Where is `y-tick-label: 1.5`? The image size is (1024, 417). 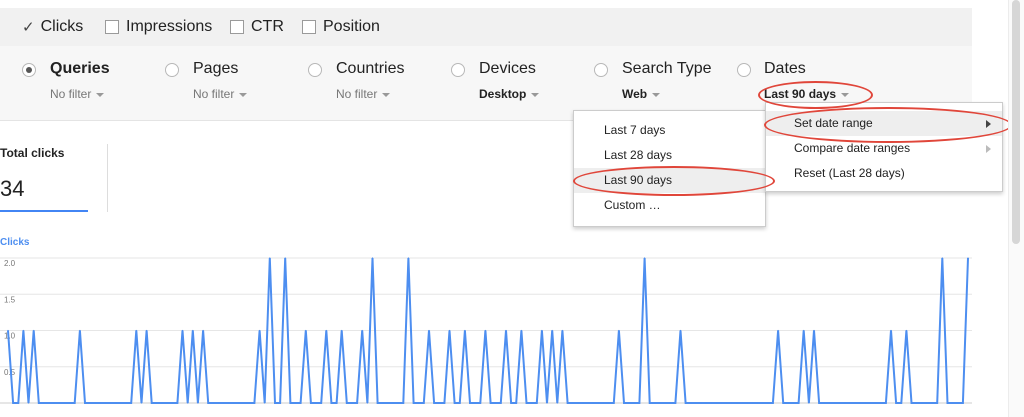 y-tick-label: 1.5 is located at coordinates (10, 299).